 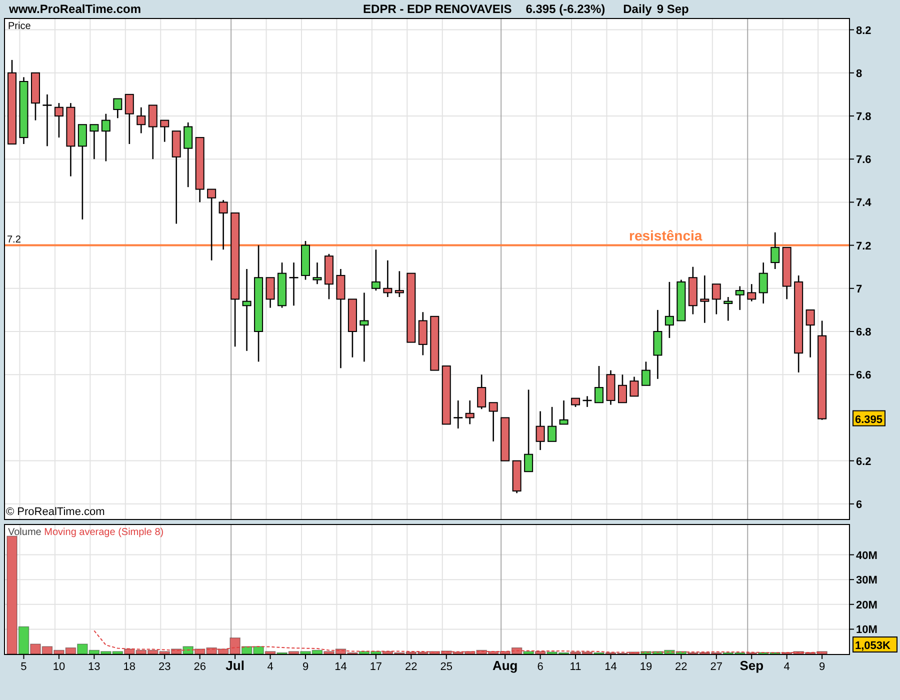 I want to click on axis-label: 10M, so click(x=867, y=630).